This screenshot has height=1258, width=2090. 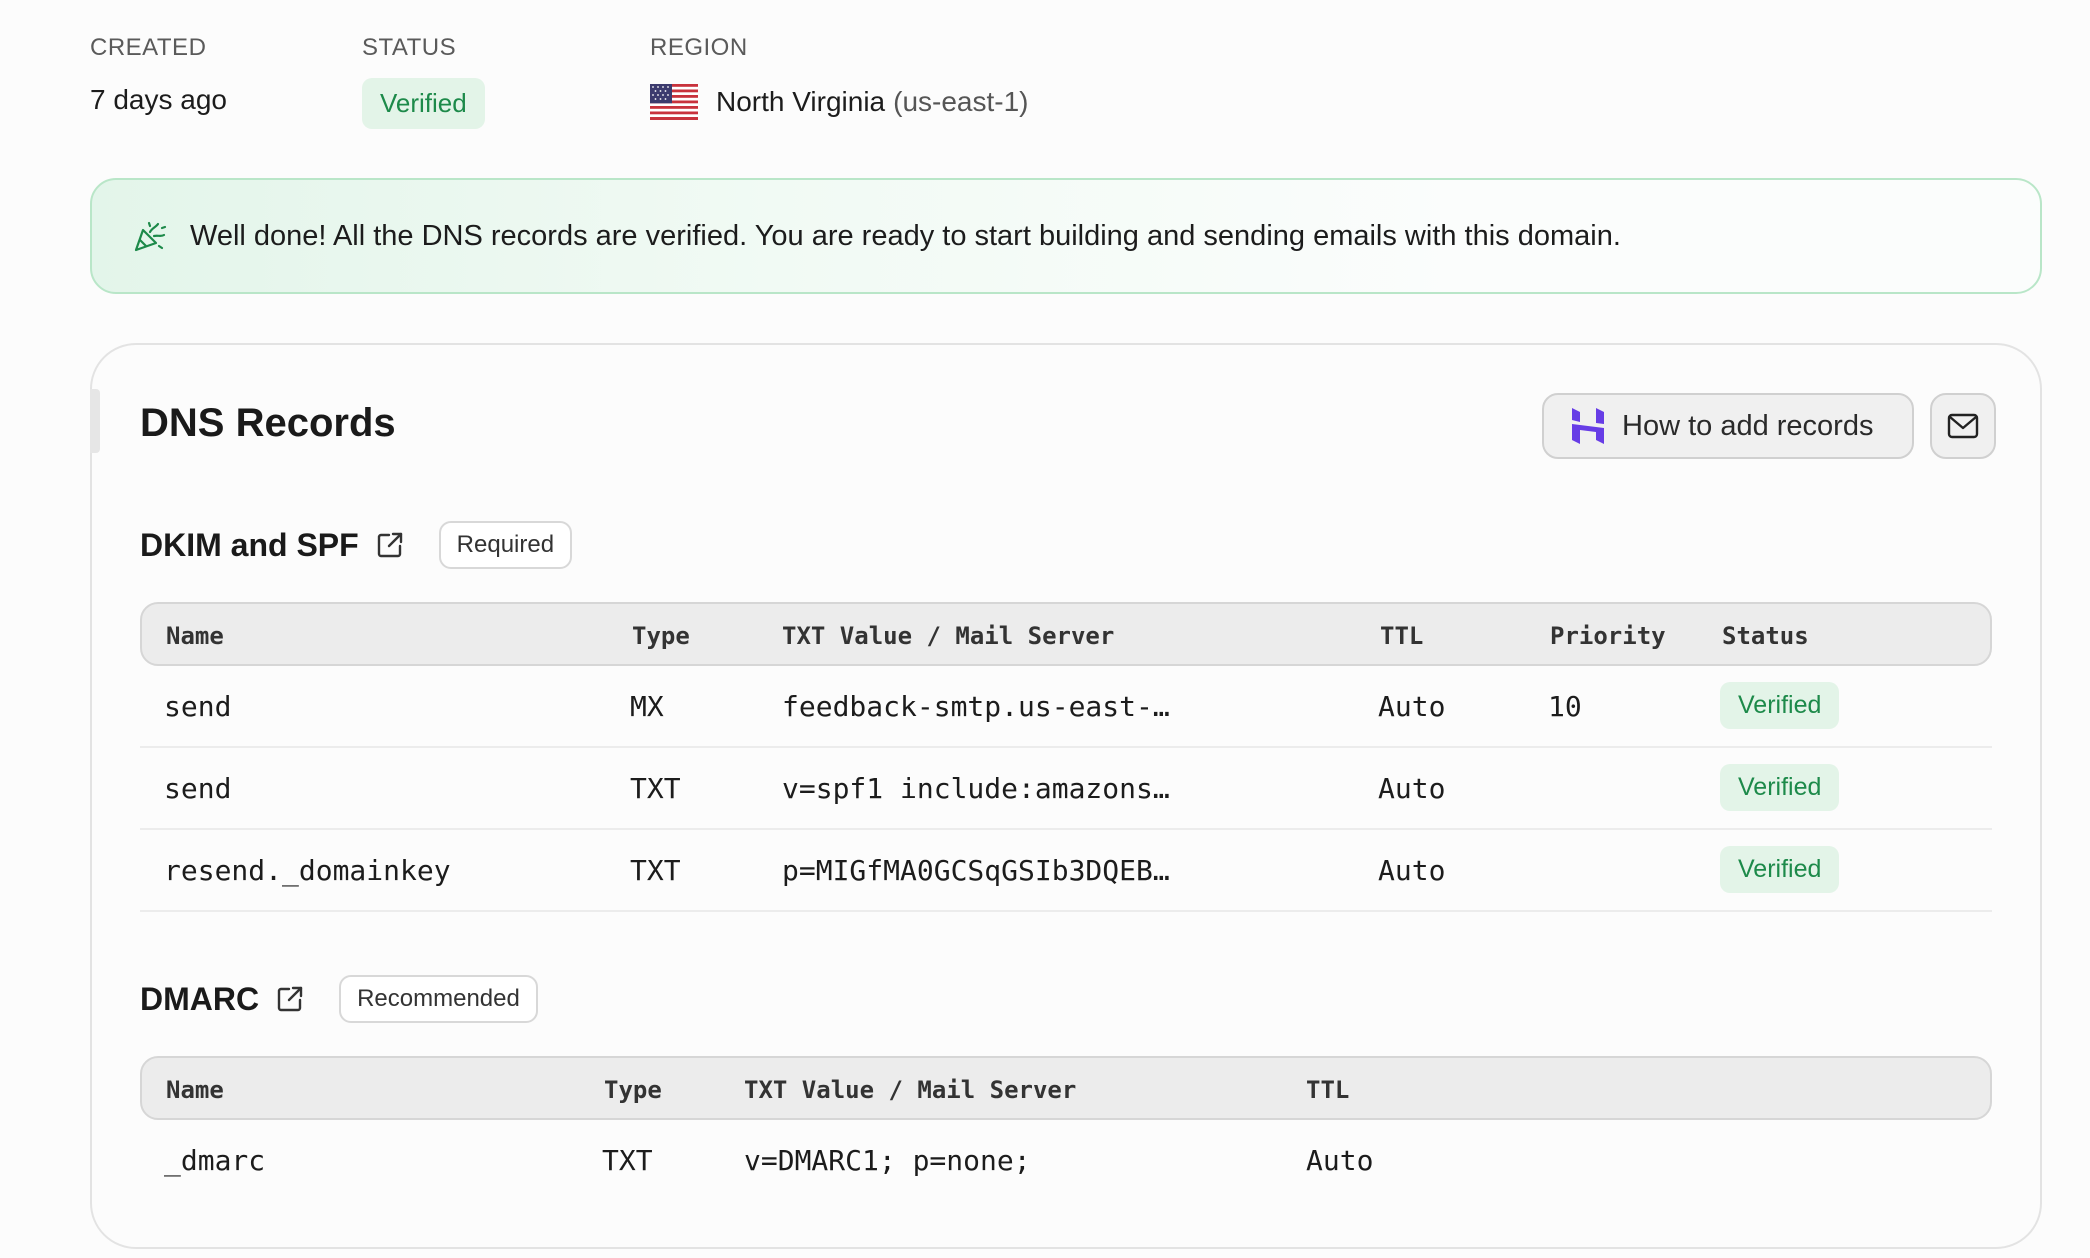 What do you see at coordinates (1066, 1161) in the screenshot?
I see `table-row: _dmarc TXT v=DMARC1; p=none; Auto` at bounding box center [1066, 1161].